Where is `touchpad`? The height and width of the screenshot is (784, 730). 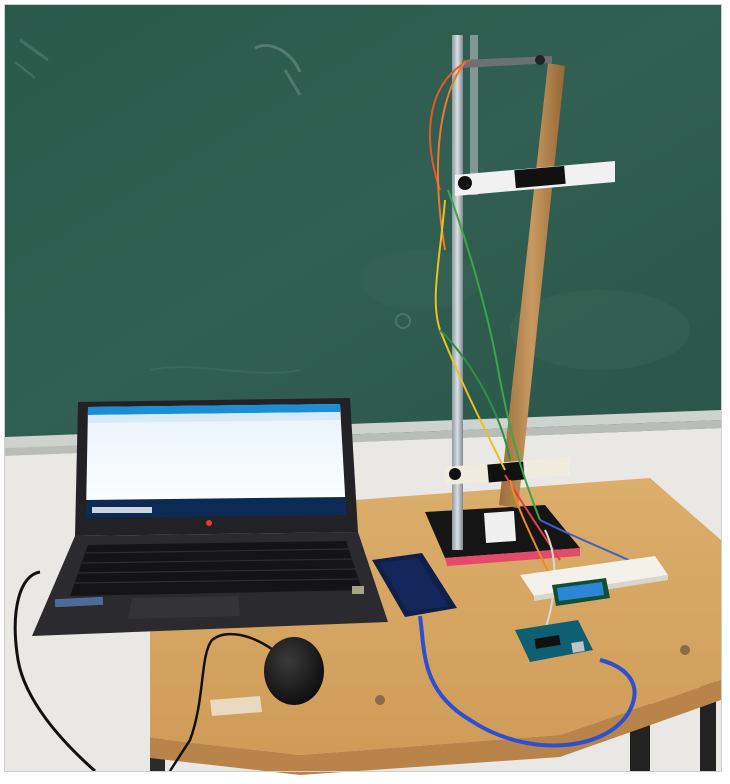
touchpad is located at coordinates (184, 607).